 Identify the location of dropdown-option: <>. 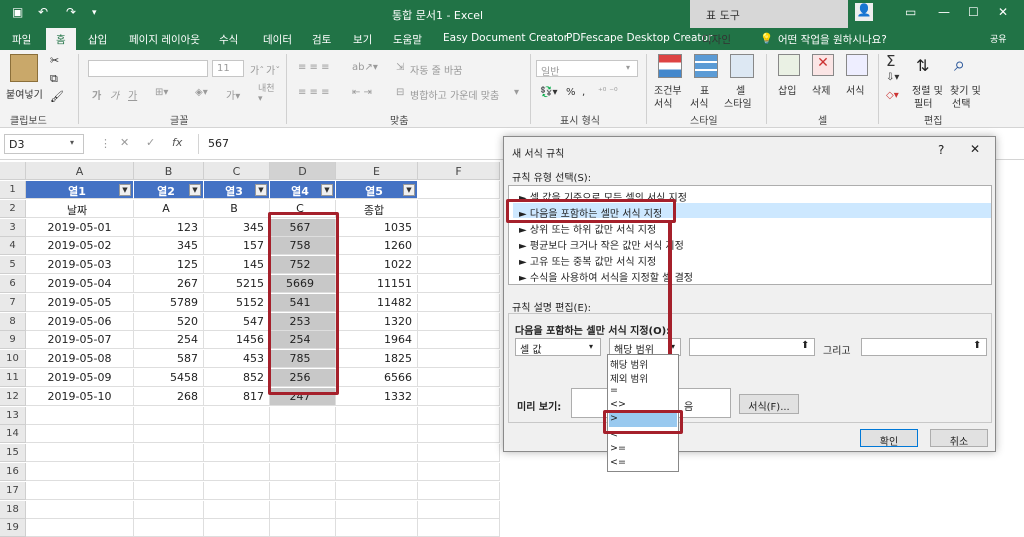
(618, 404).